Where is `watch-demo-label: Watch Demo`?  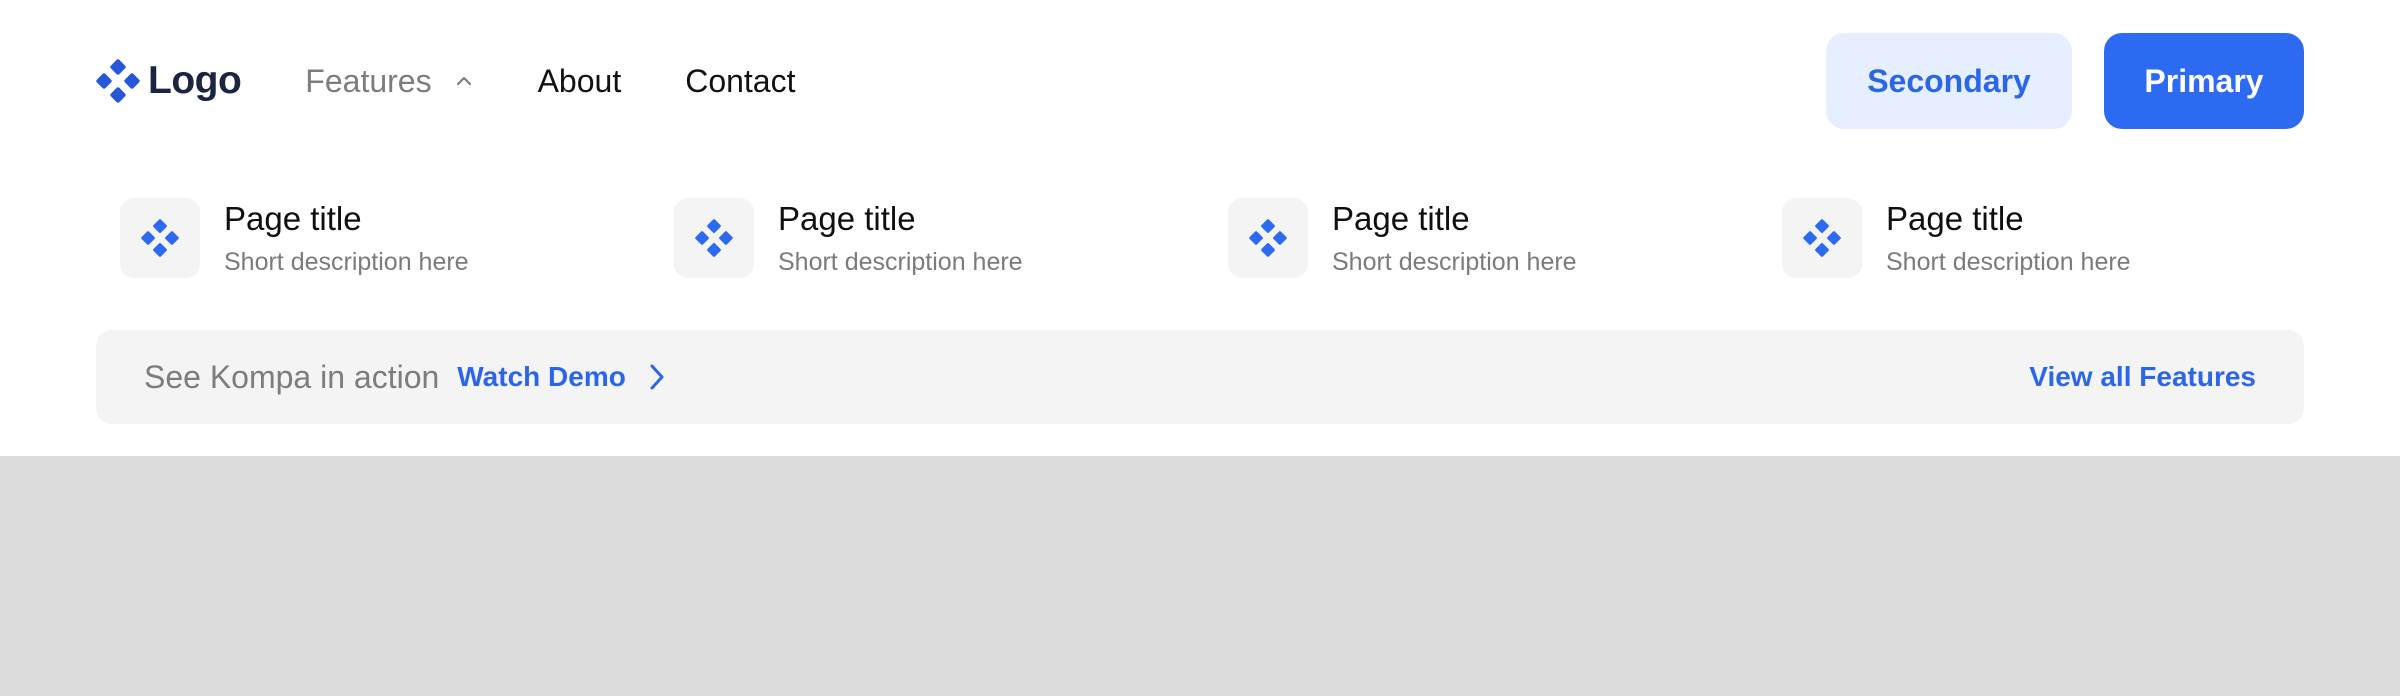 watch-demo-label: Watch Demo is located at coordinates (541, 376).